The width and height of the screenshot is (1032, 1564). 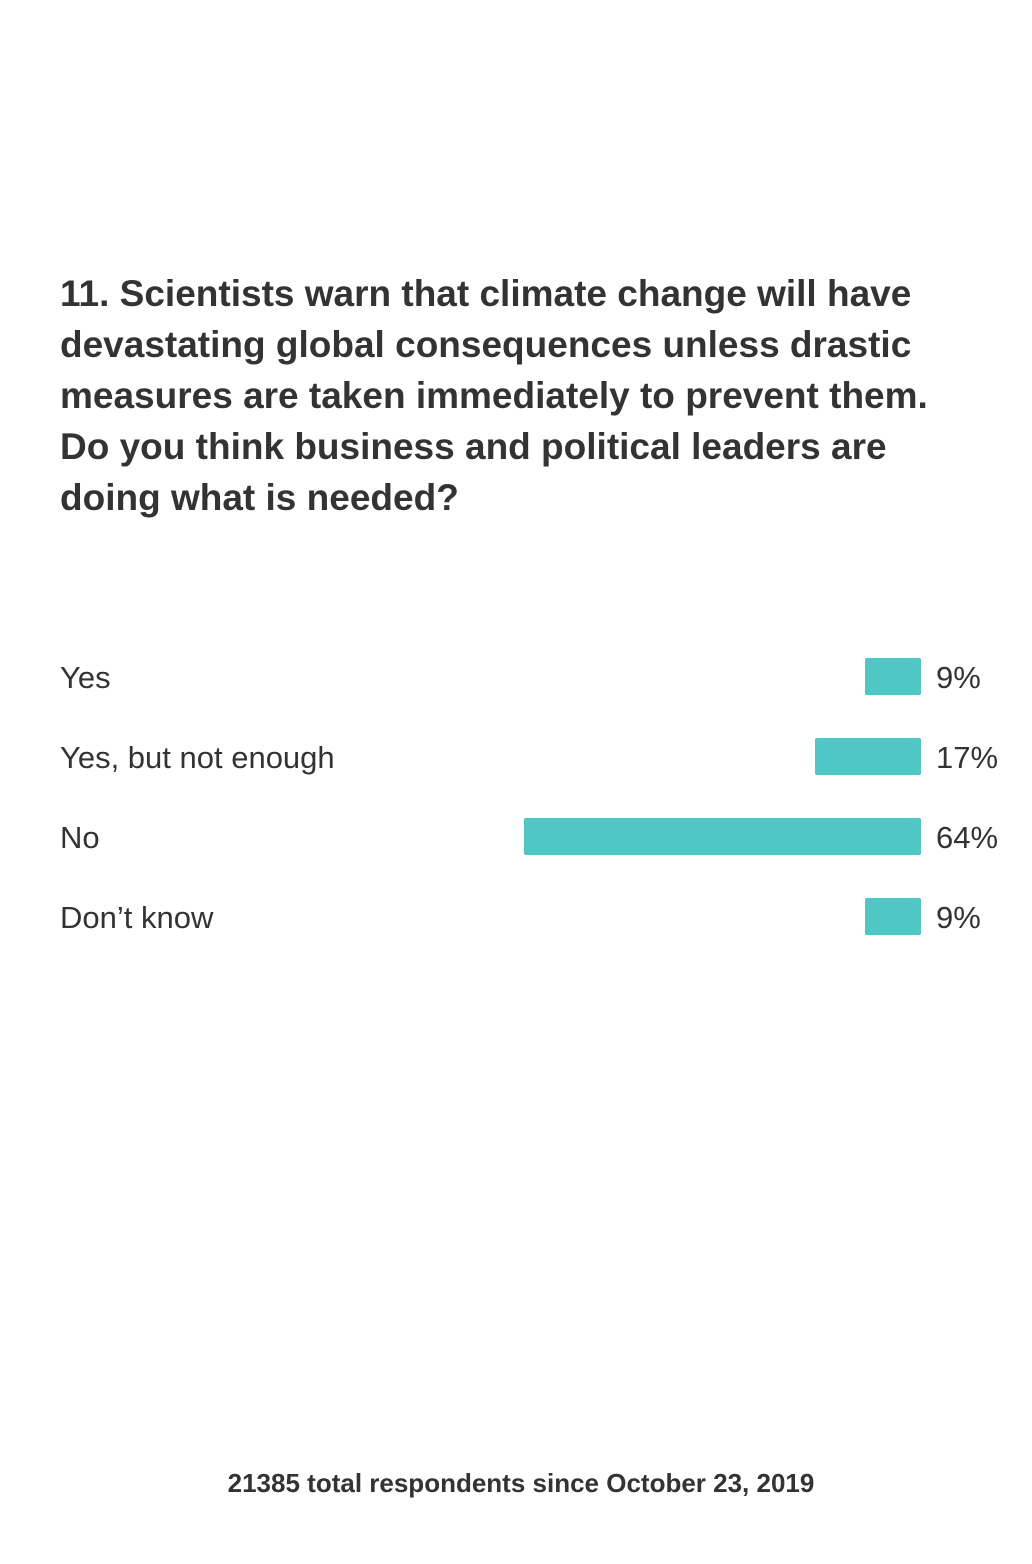 What do you see at coordinates (967, 757) in the screenshot?
I see `answer-percentage: 17%` at bounding box center [967, 757].